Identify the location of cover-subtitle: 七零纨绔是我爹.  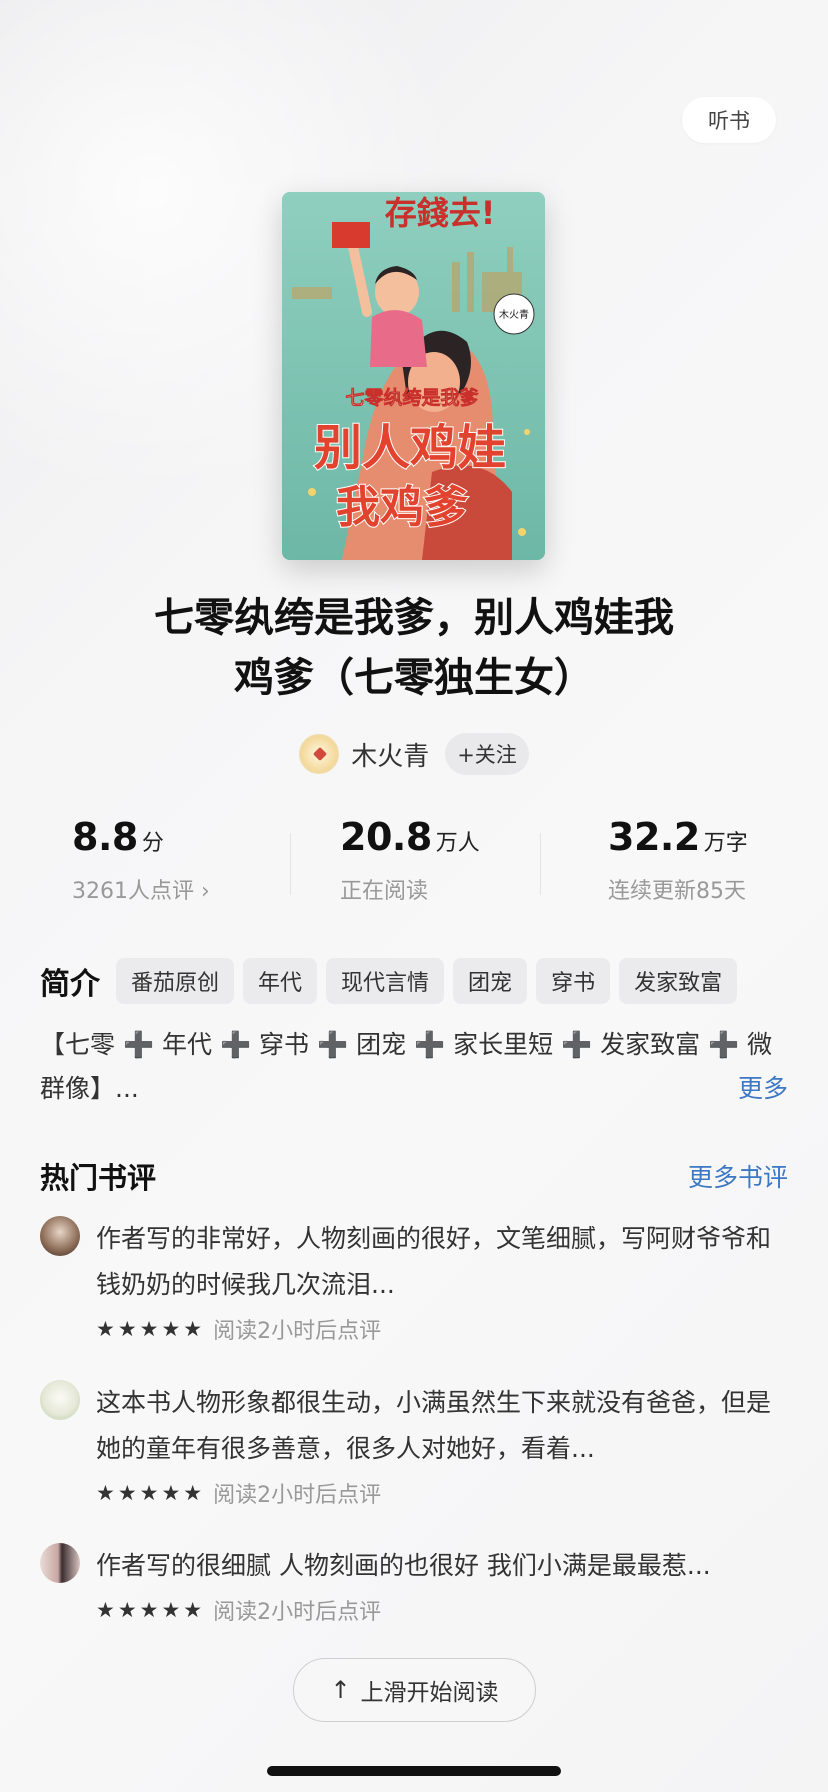
(412, 397).